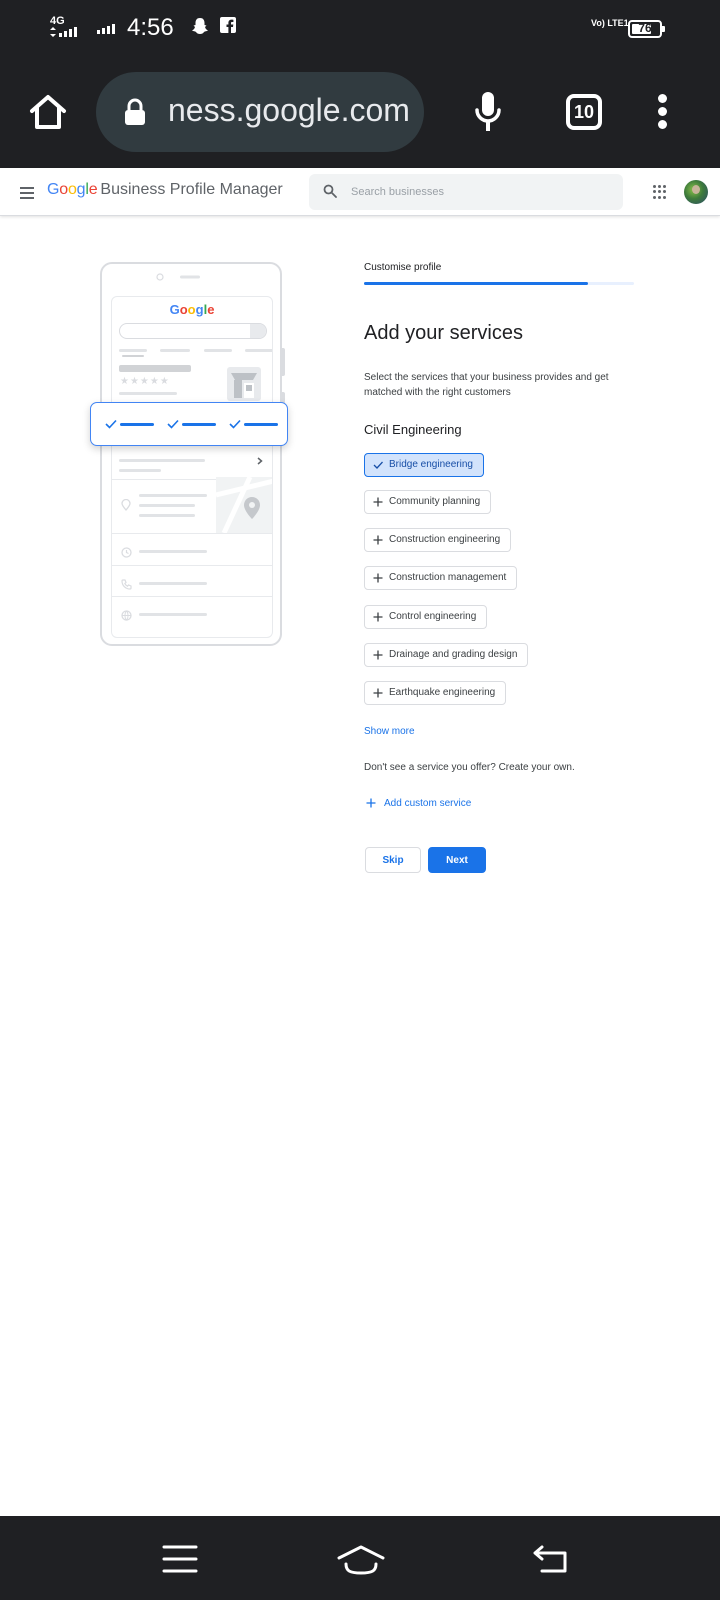  I want to click on more-vert-icon, so click(664, 113).